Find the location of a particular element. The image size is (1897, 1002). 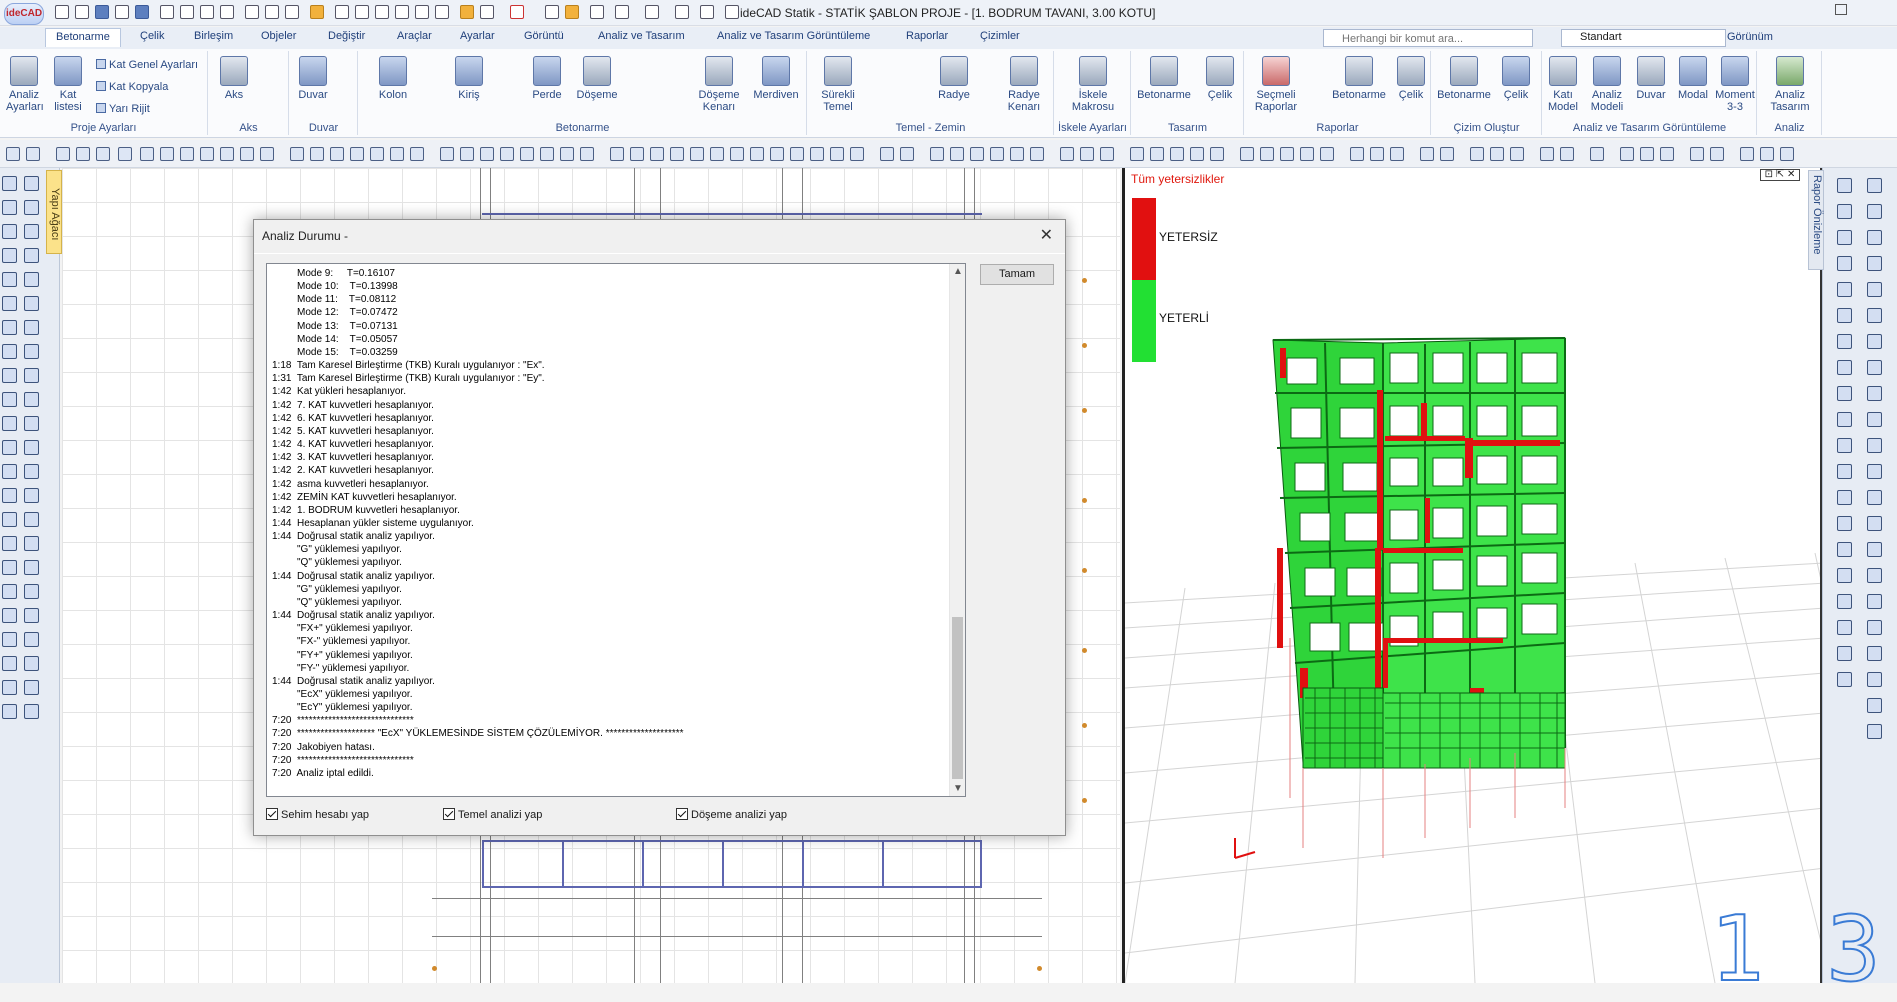

axis-icon is located at coordinates (31, 279).